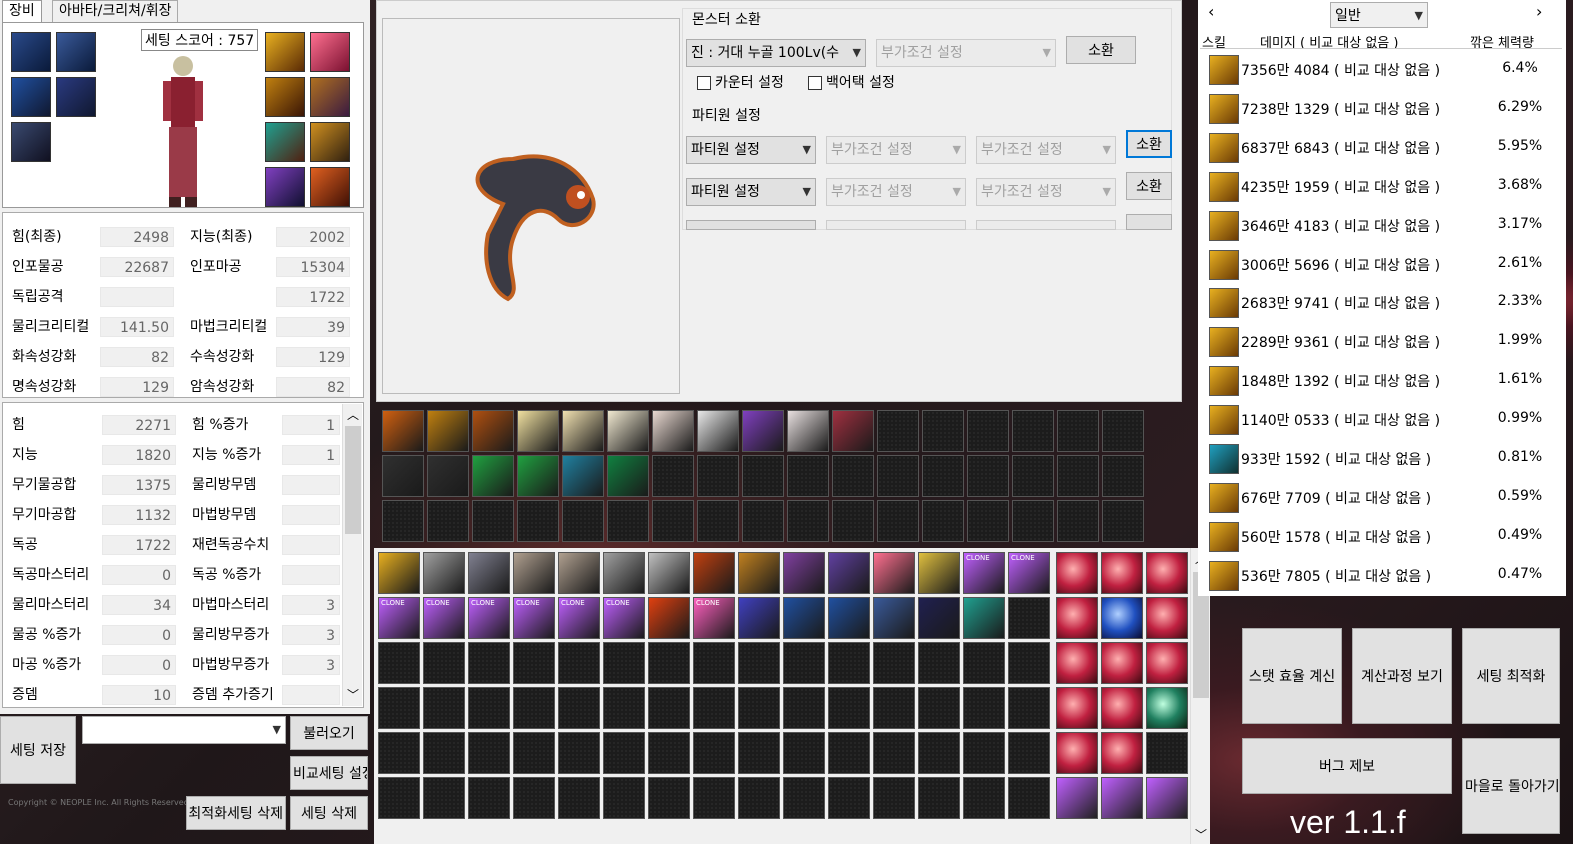 Image resolution: width=1573 pixels, height=844 pixels. I want to click on equip-slot-head-icon, so click(76, 97).